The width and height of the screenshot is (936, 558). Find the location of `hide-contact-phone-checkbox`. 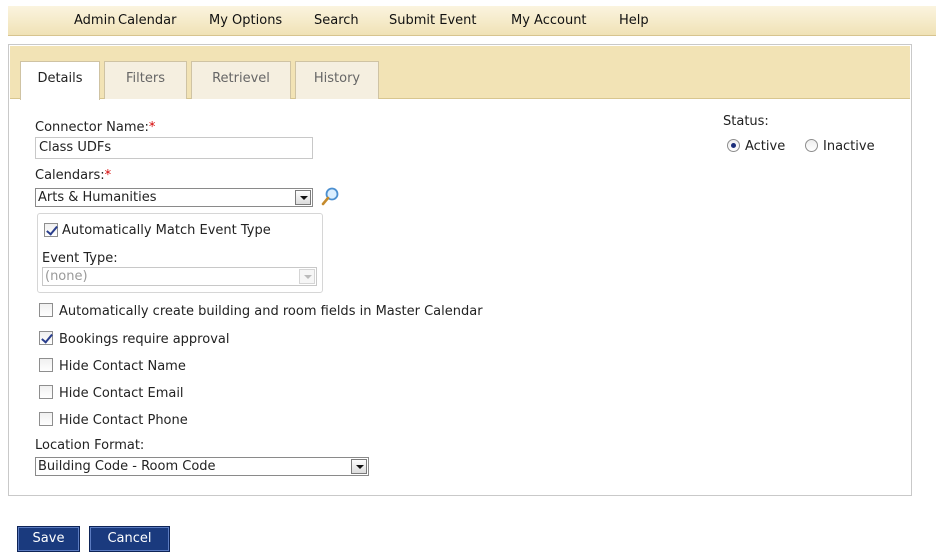

hide-contact-phone-checkbox is located at coordinates (46, 419).